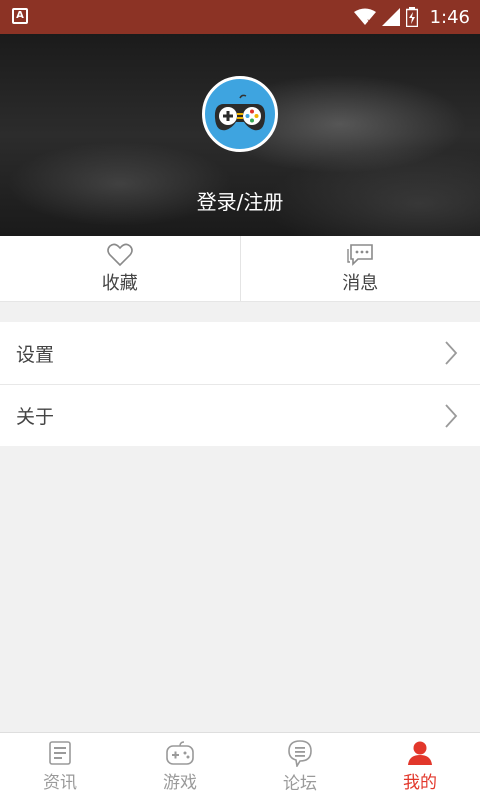 This screenshot has width=480, height=800. What do you see at coordinates (35, 417) in the screenshot?
I see `menu-item-label: 关于` at bounding box center [35, 417].